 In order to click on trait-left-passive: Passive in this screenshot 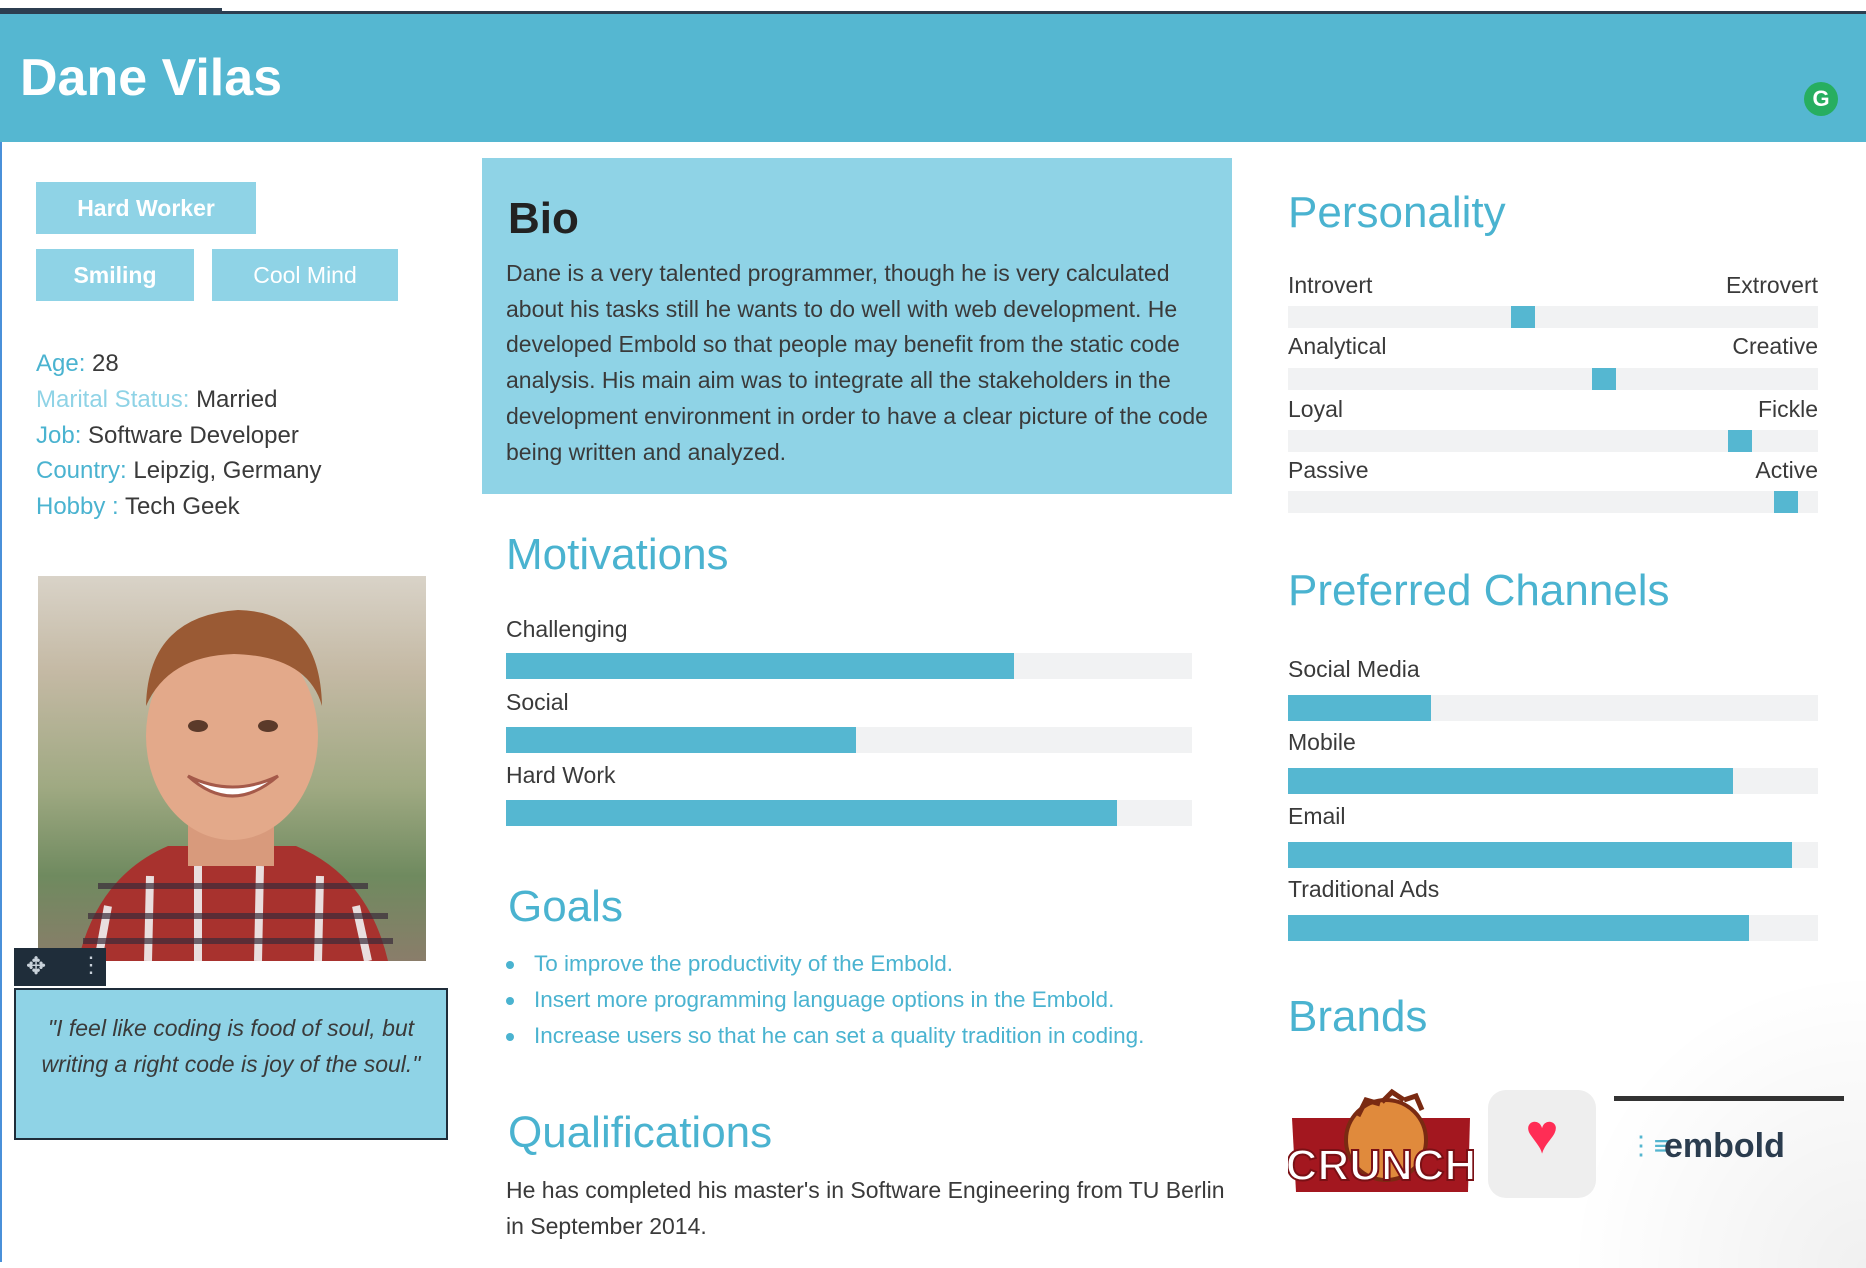, I will do `click(1328, 470)`.